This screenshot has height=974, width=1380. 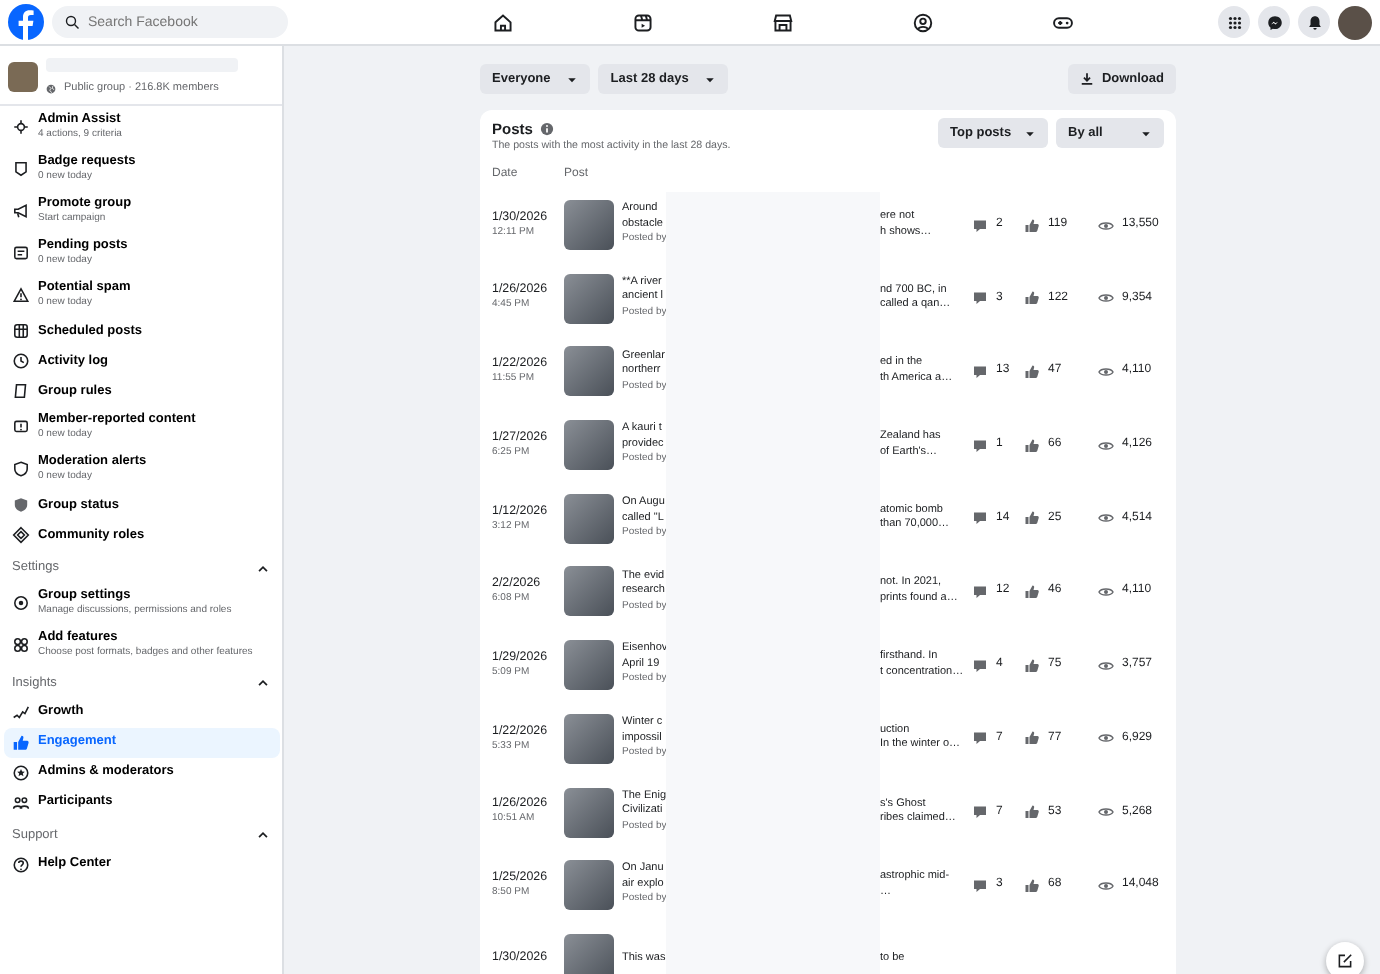 I want to click on growth-chart-icon, so click(x=21, y=712).